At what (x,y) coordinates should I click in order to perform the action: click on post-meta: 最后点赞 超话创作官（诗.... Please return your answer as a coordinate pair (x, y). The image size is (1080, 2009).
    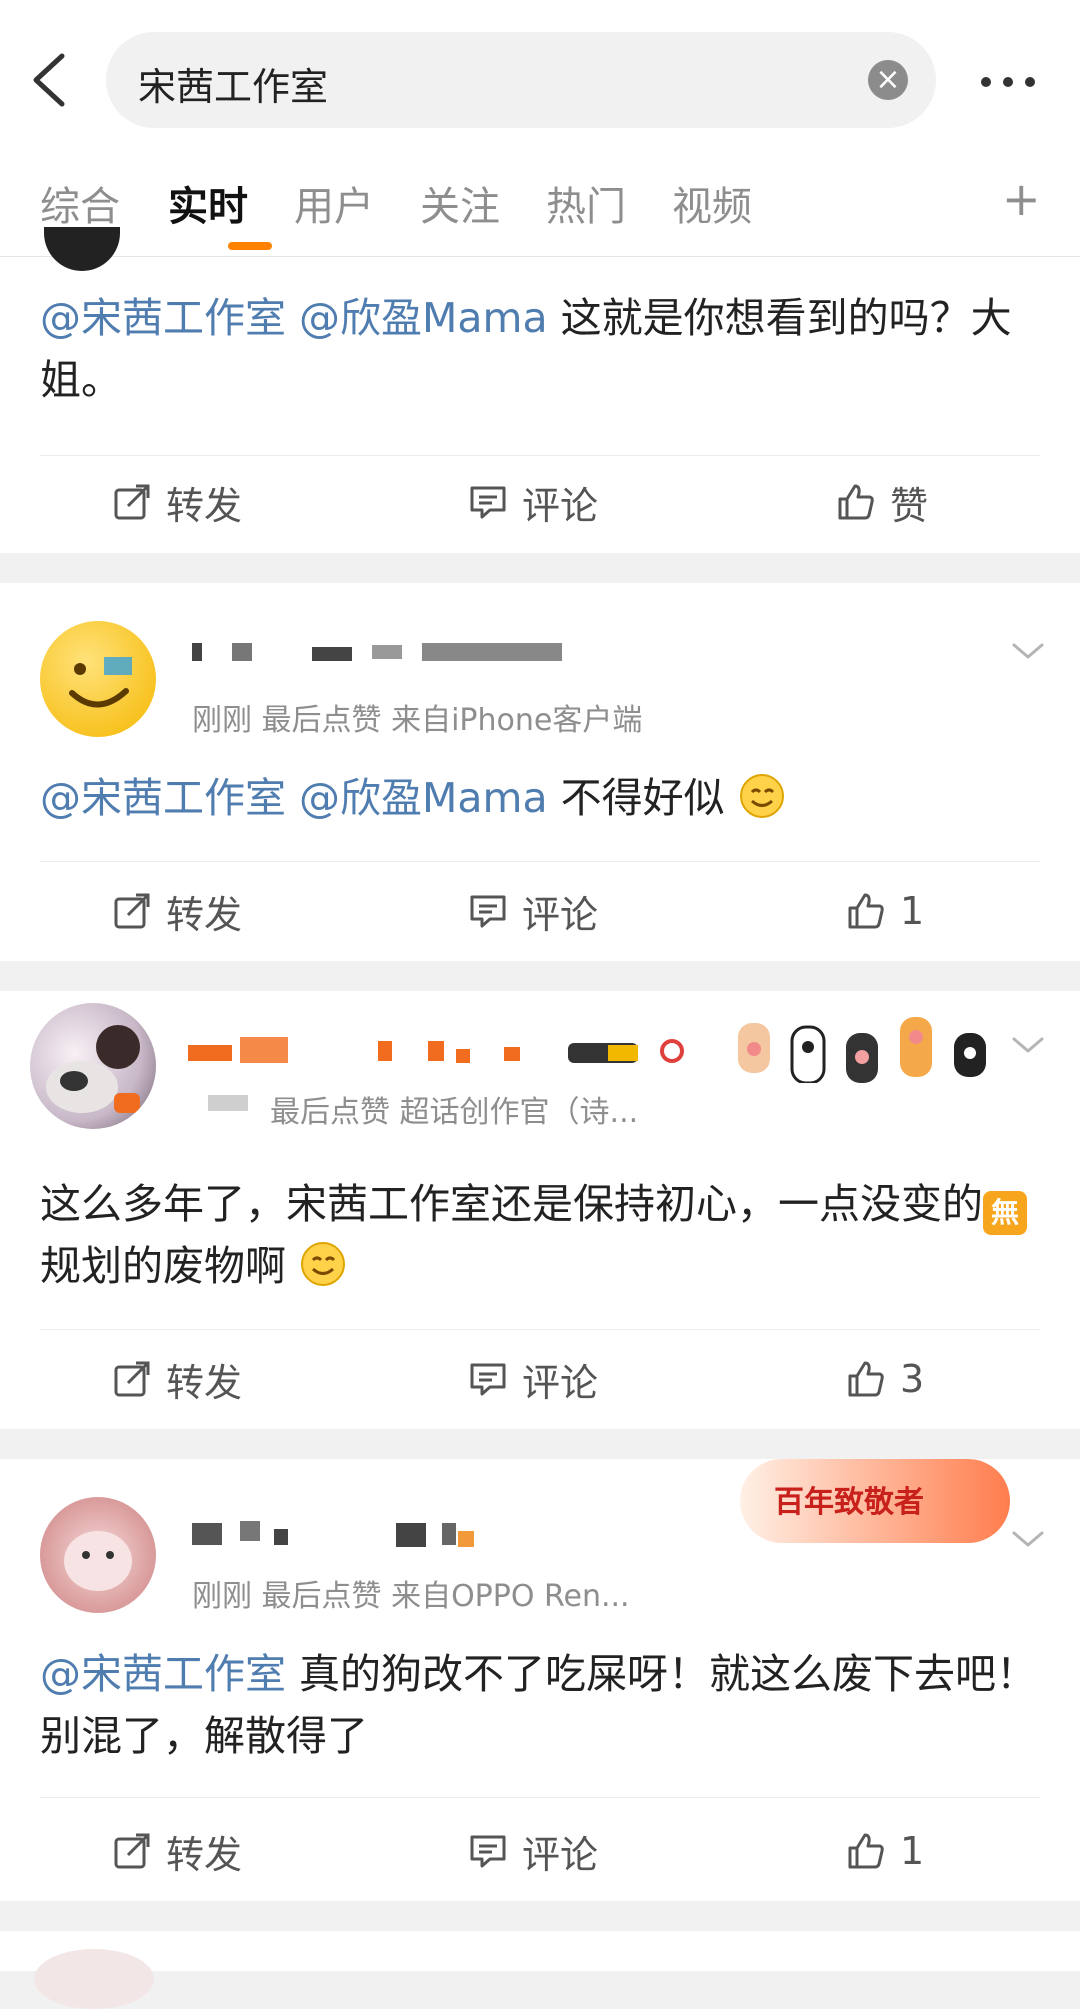
    Looking at the image, I should click on (454, 1112).